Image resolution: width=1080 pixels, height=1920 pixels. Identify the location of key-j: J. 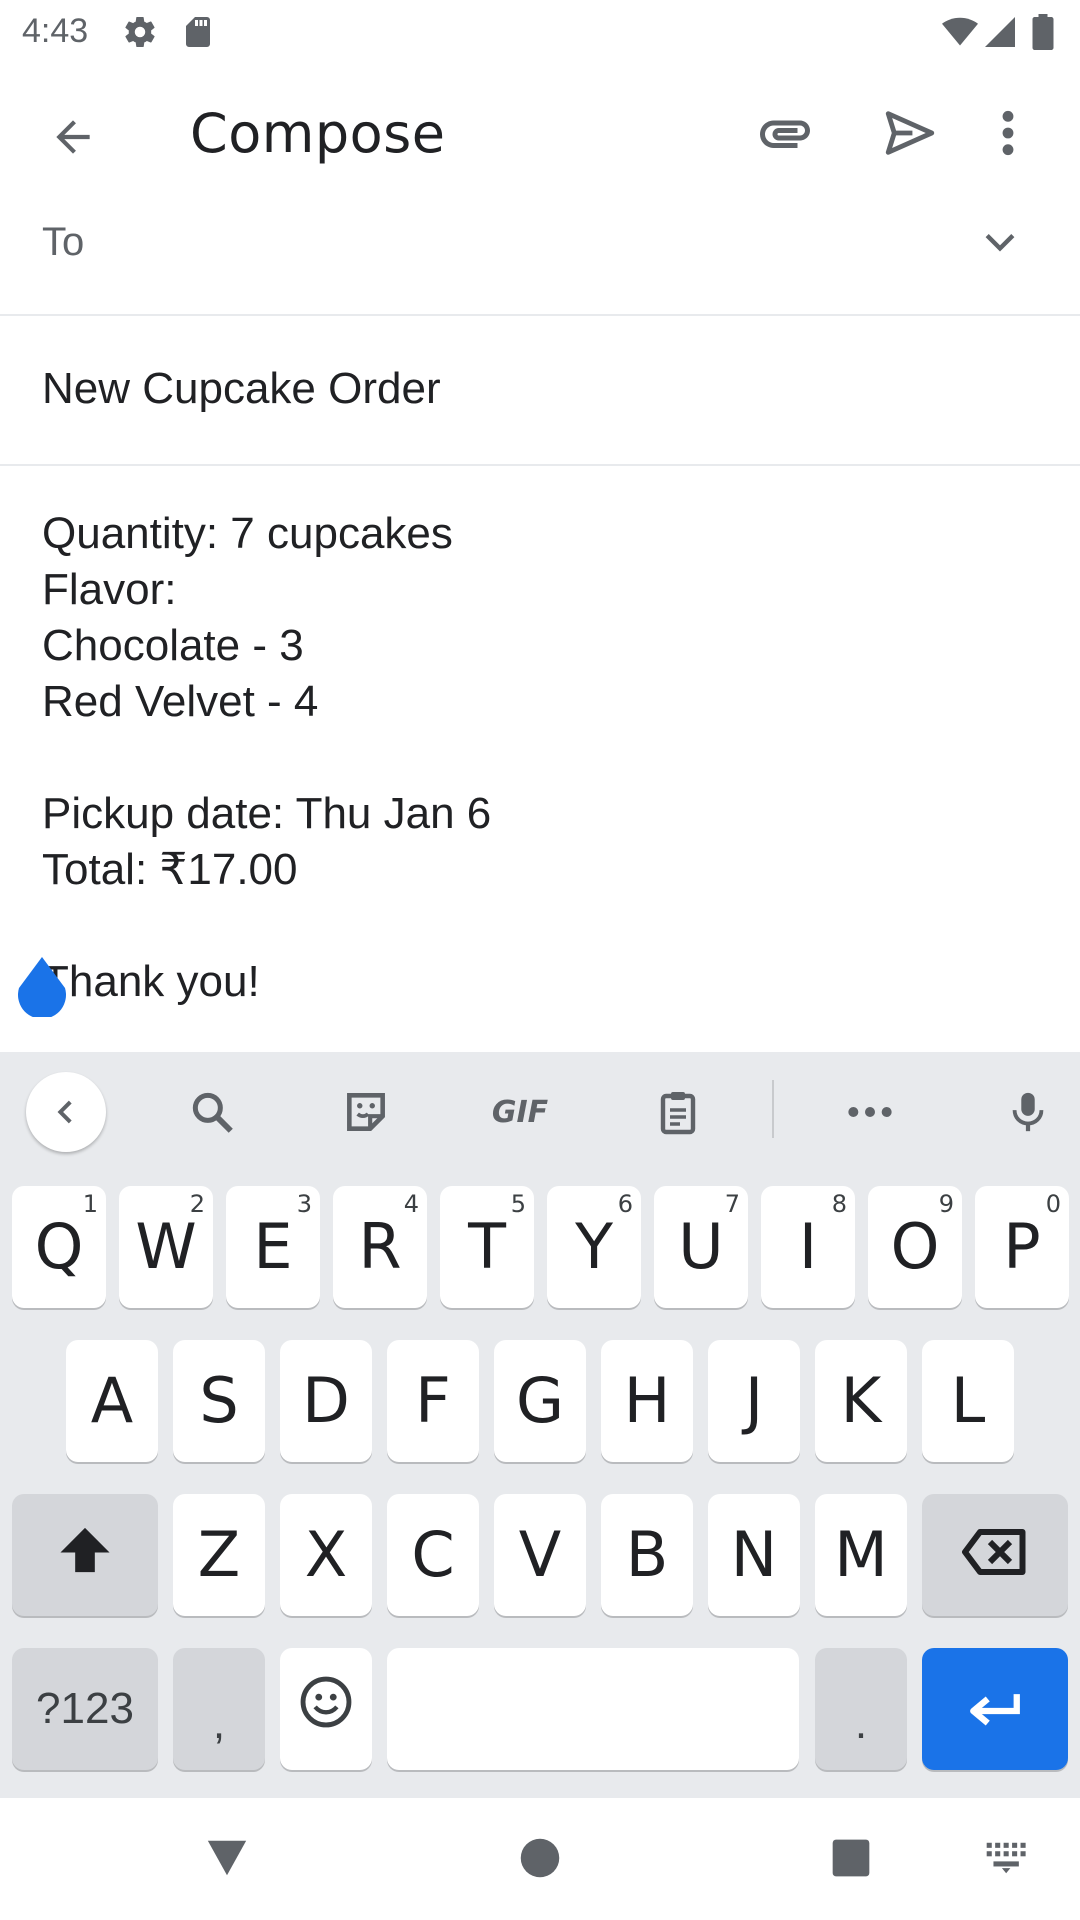
(754, 1401).